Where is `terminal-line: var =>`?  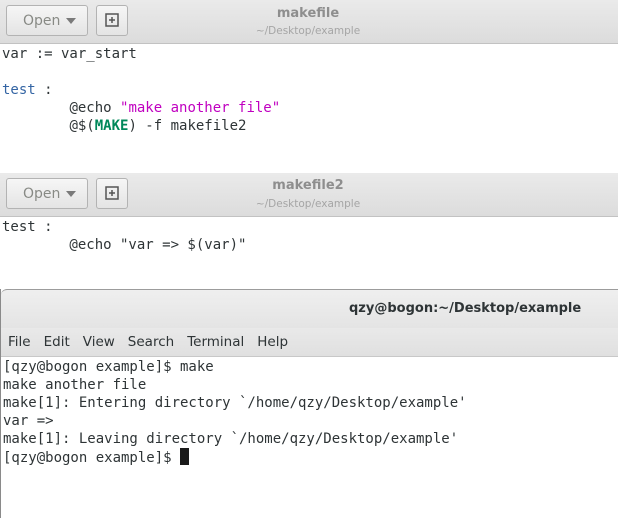
terminal-line: var => is located at coordinates (28, 421).